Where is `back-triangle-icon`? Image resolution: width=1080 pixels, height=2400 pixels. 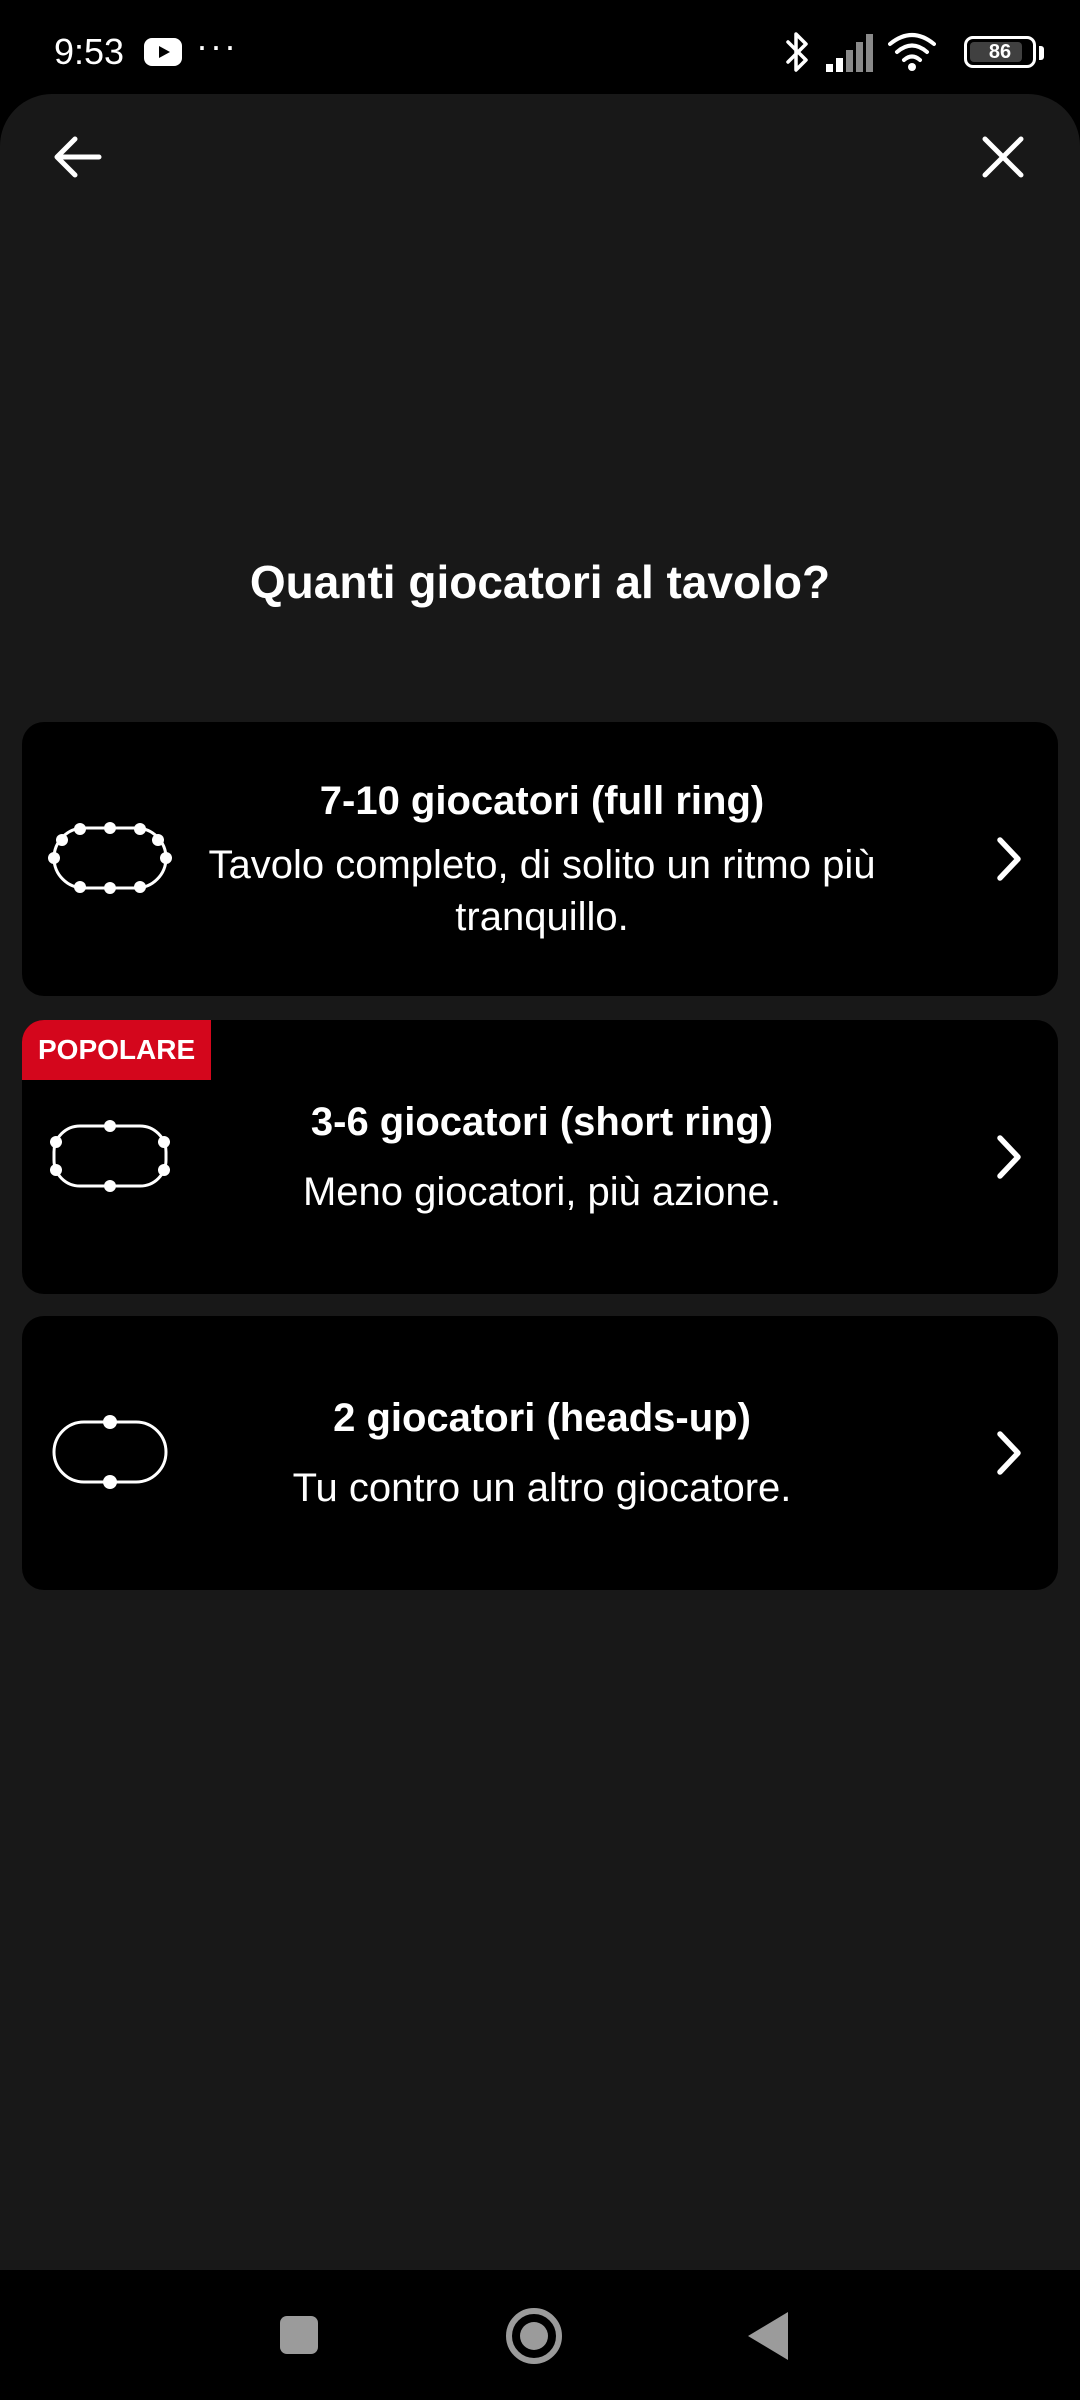
back-triangle-icon is located at coordinates (768, 2336).